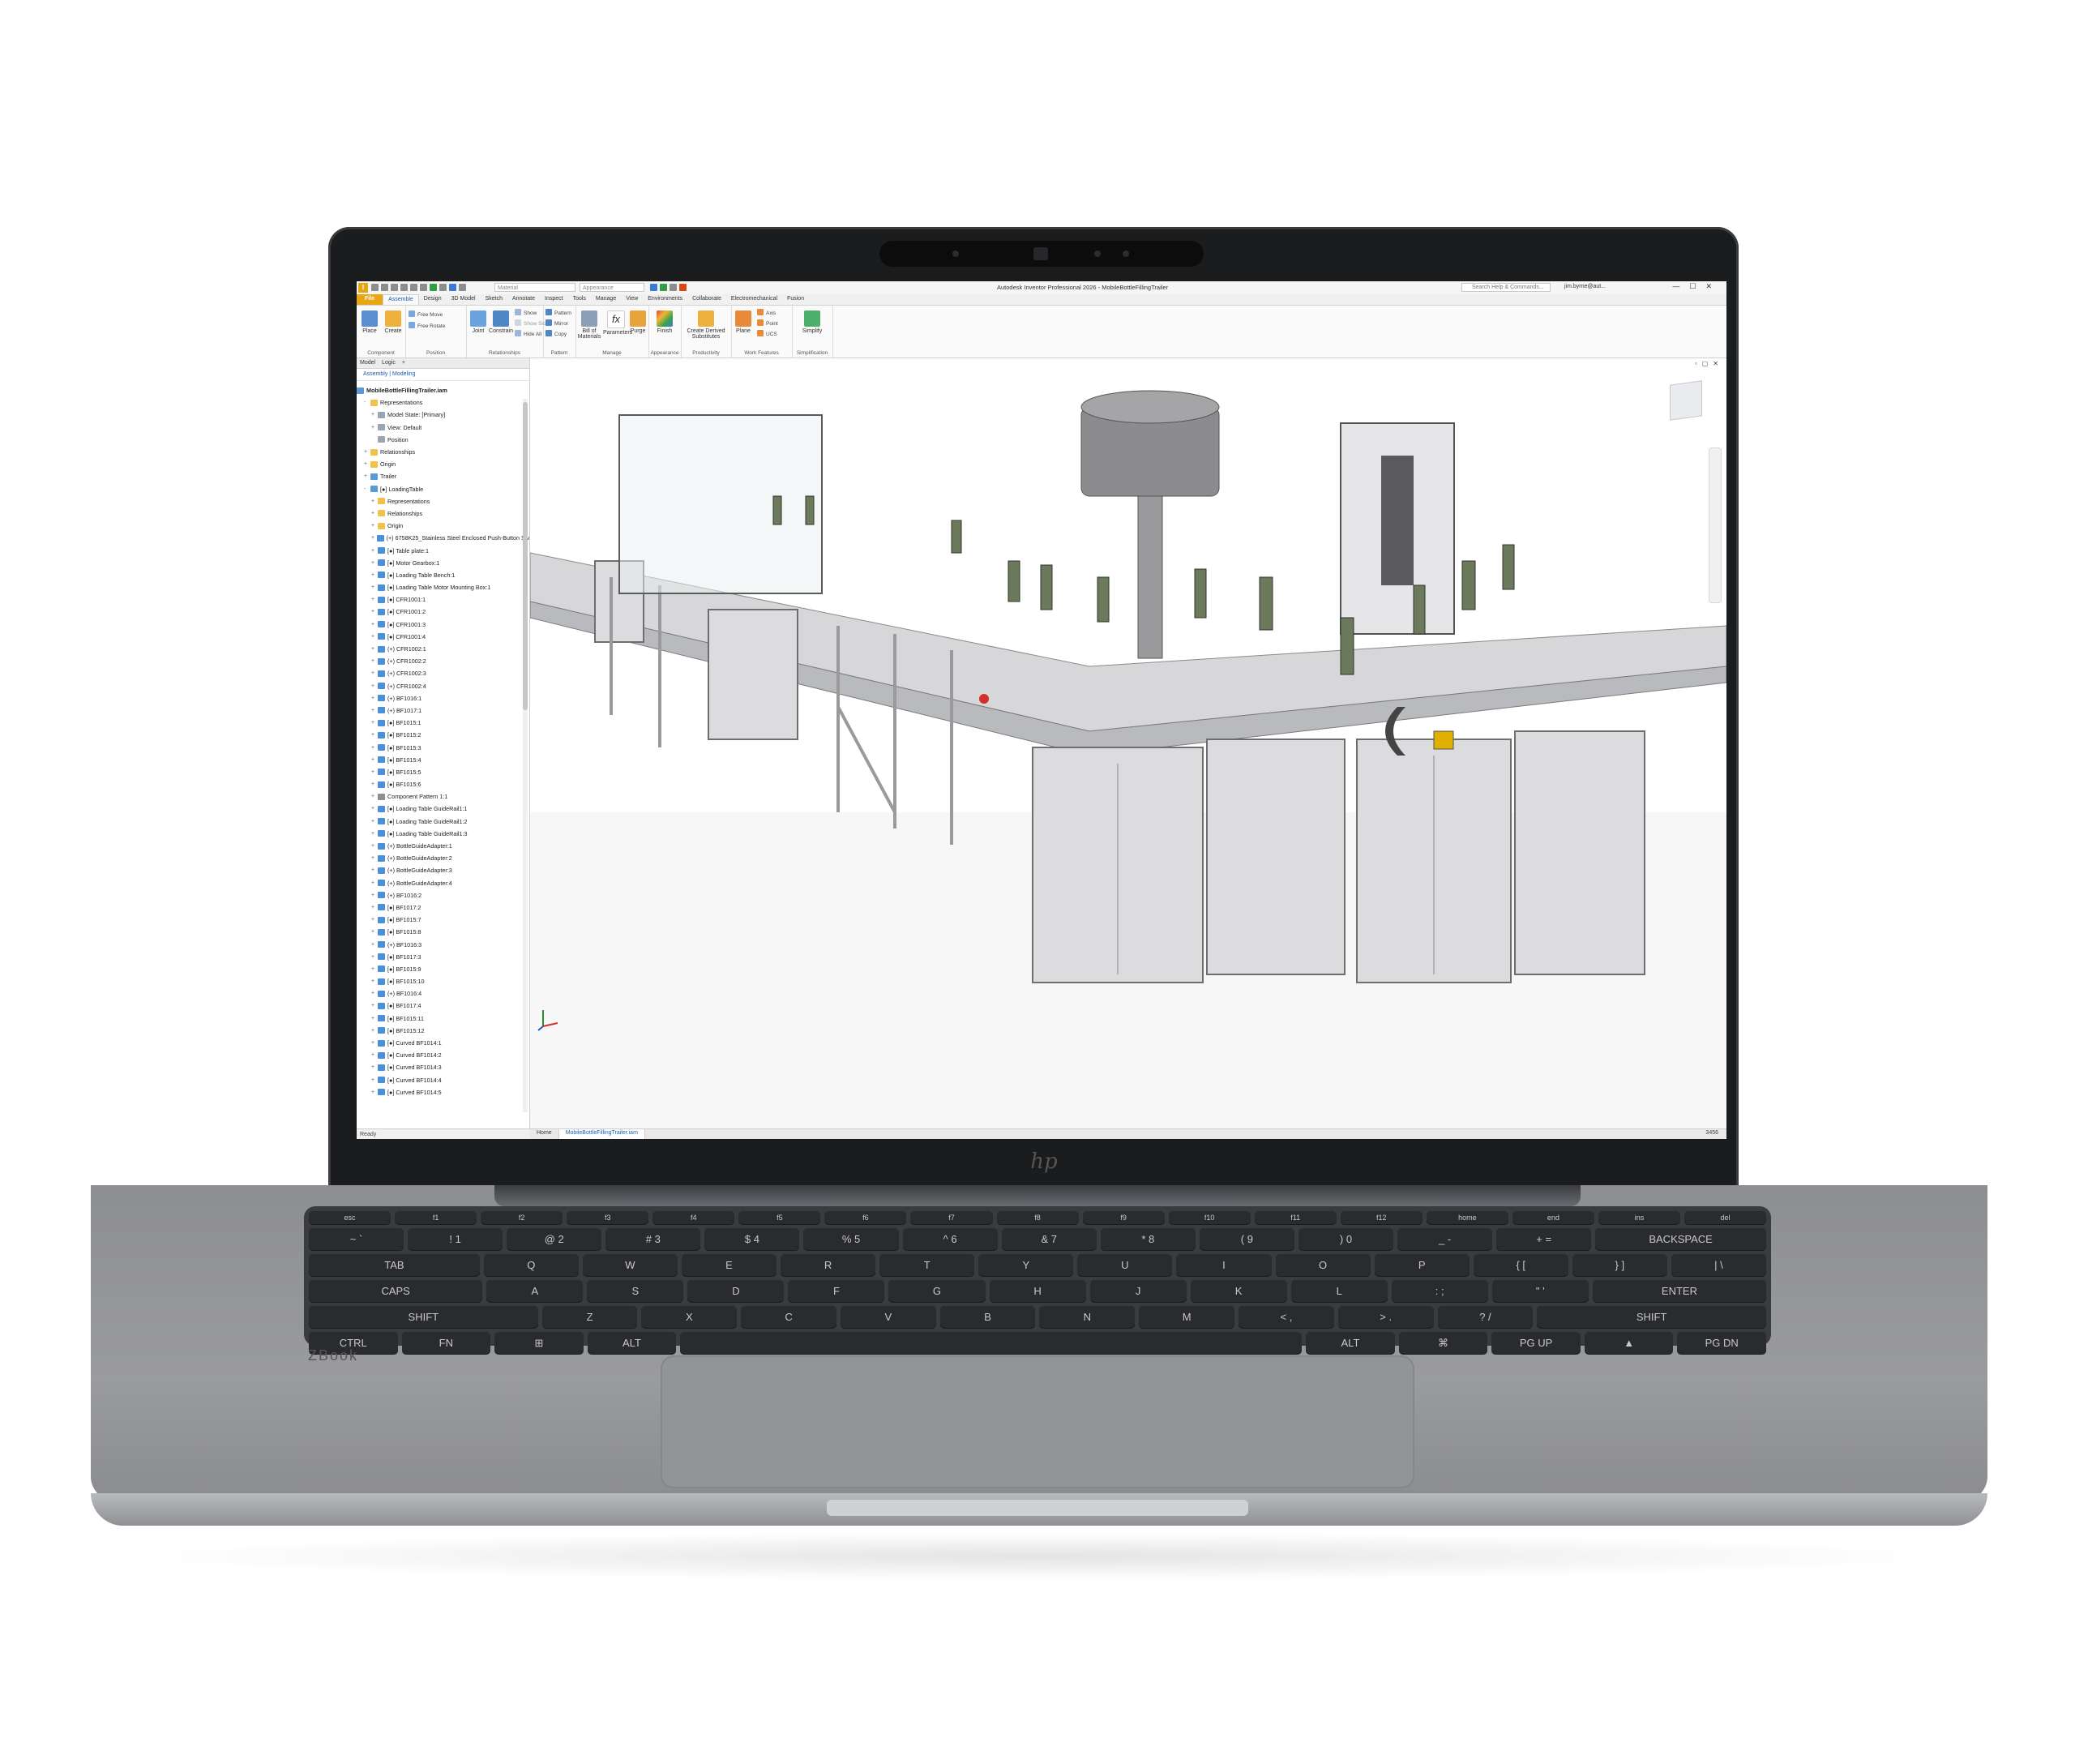 The height and width of the screenshot is (1764, 2075). I want to click on tree-item: + [●] Loading Table GuideRail1:1, so click(443, 809).